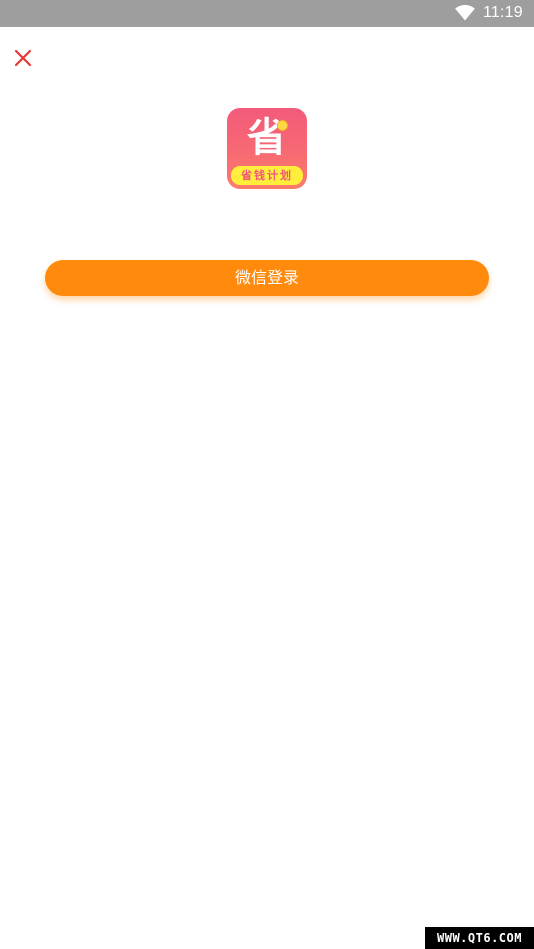 The height and width of the screenshot is (949, 534). I want to click on status-time: 11:19, so click(503, 12).